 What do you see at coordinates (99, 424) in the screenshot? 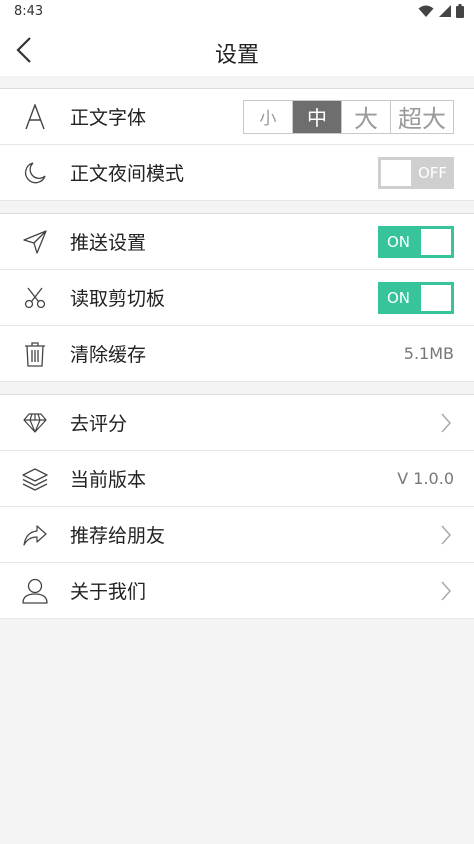
I see `row-label: 去评分` at bounding box center [99, 424].